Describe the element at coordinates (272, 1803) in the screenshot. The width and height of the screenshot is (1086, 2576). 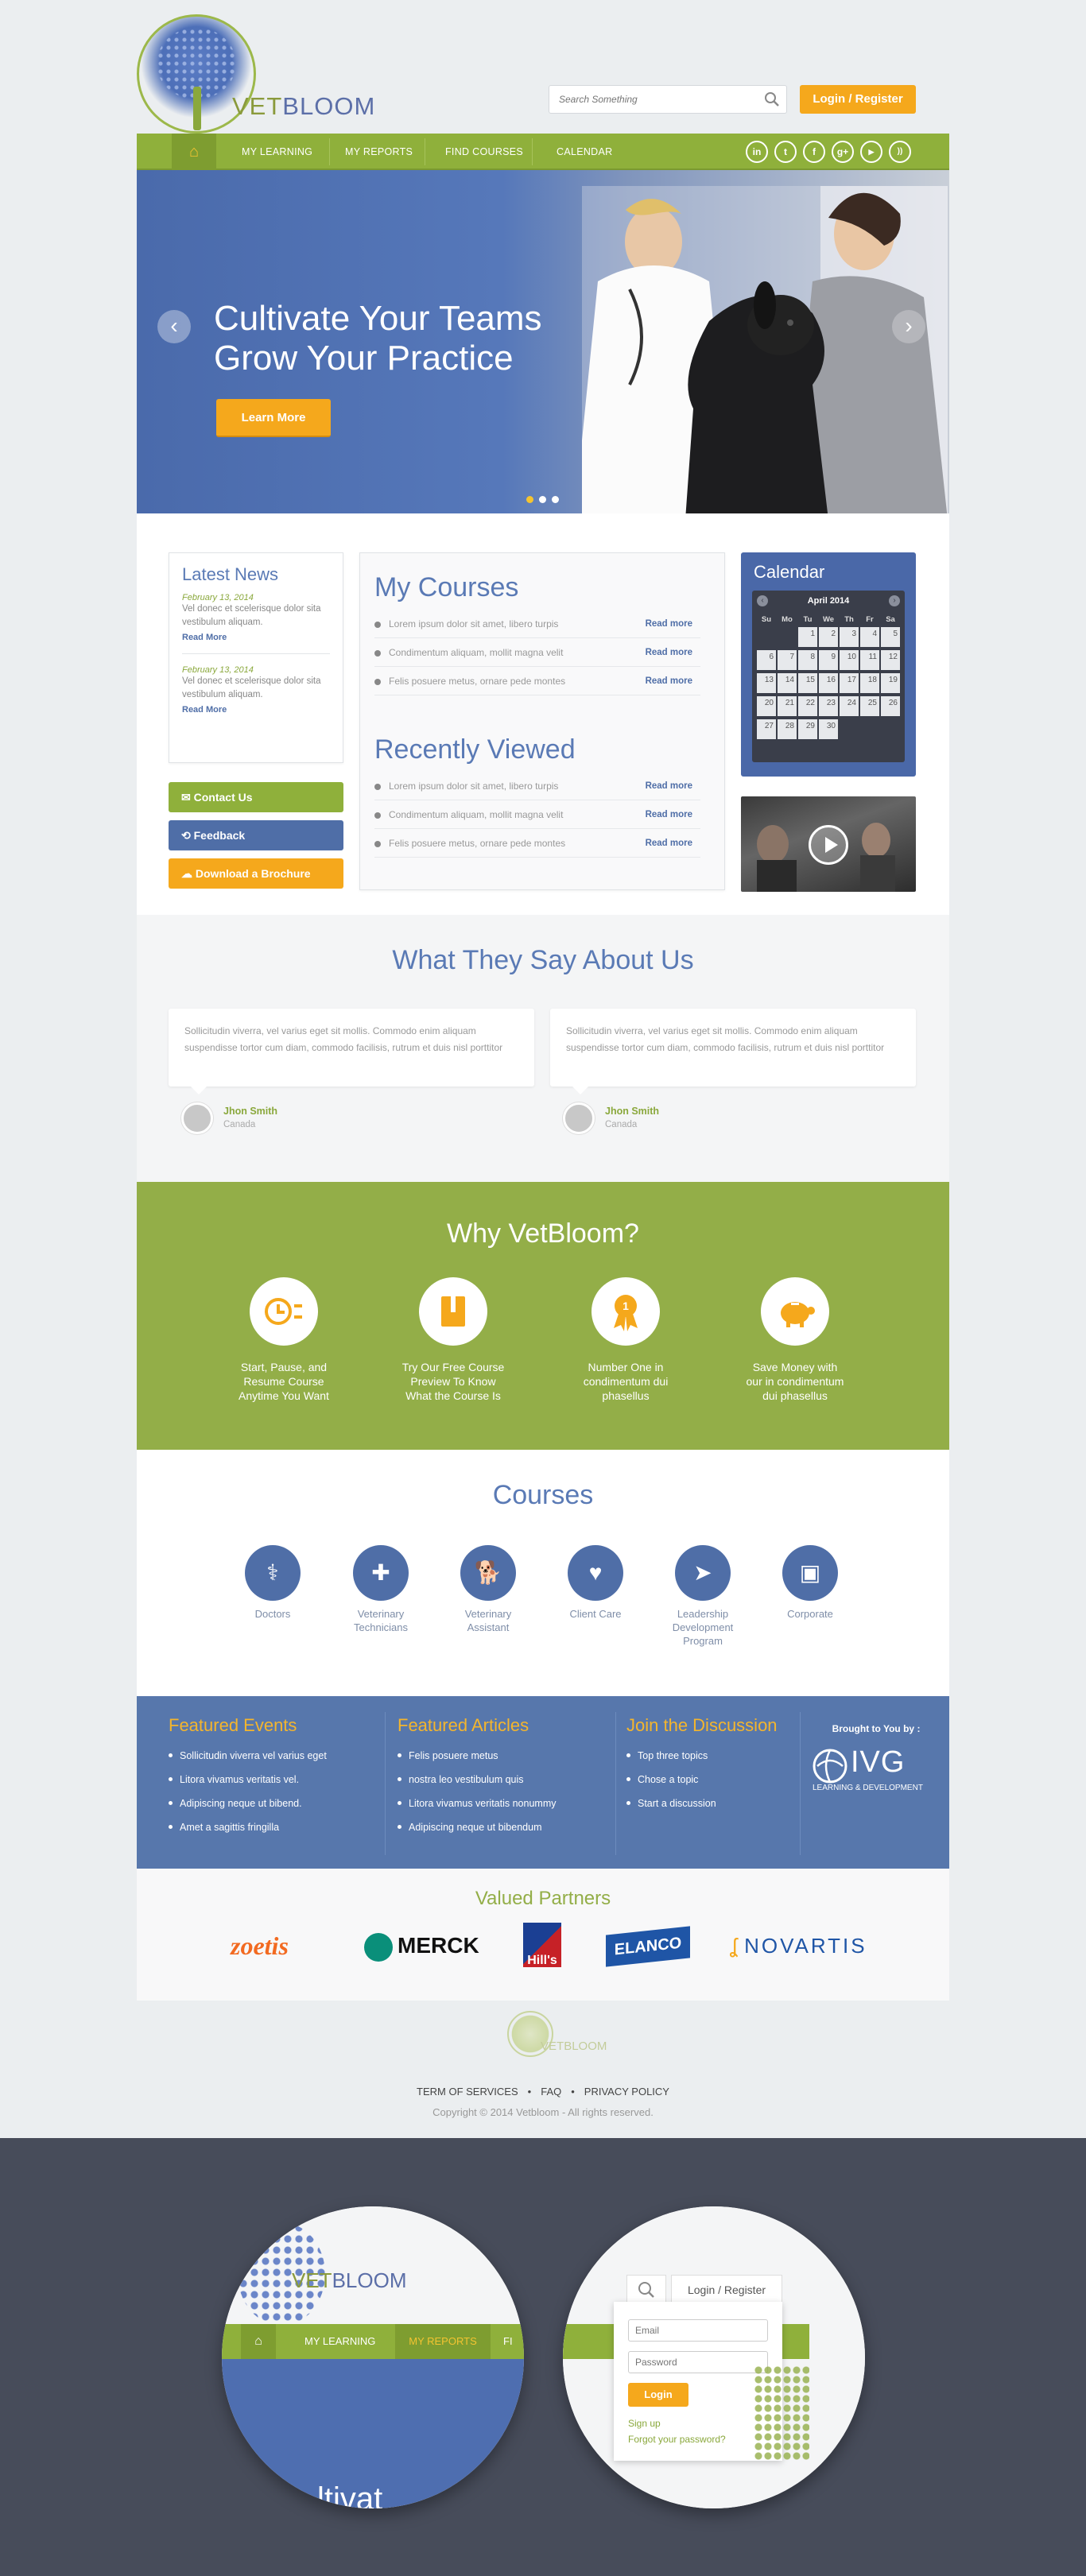
I see `list-item: Adipiscing neque ut bibend.` at that location.